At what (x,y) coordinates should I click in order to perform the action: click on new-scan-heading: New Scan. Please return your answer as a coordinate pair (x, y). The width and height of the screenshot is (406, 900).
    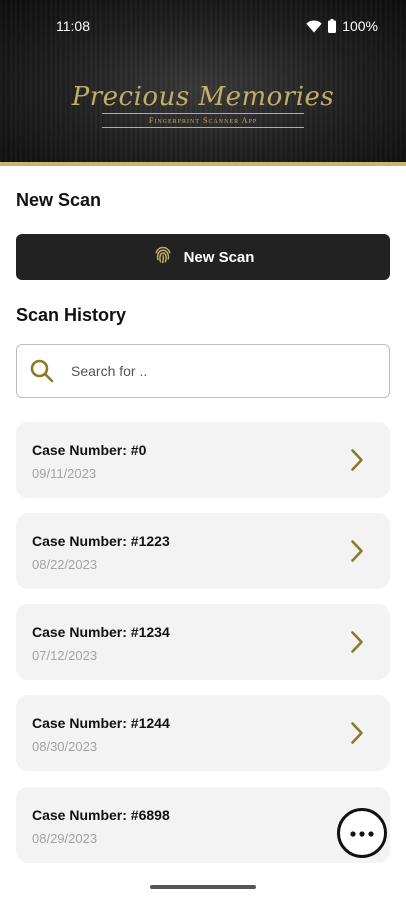
    Looking at the image, I should click on (59, 200).